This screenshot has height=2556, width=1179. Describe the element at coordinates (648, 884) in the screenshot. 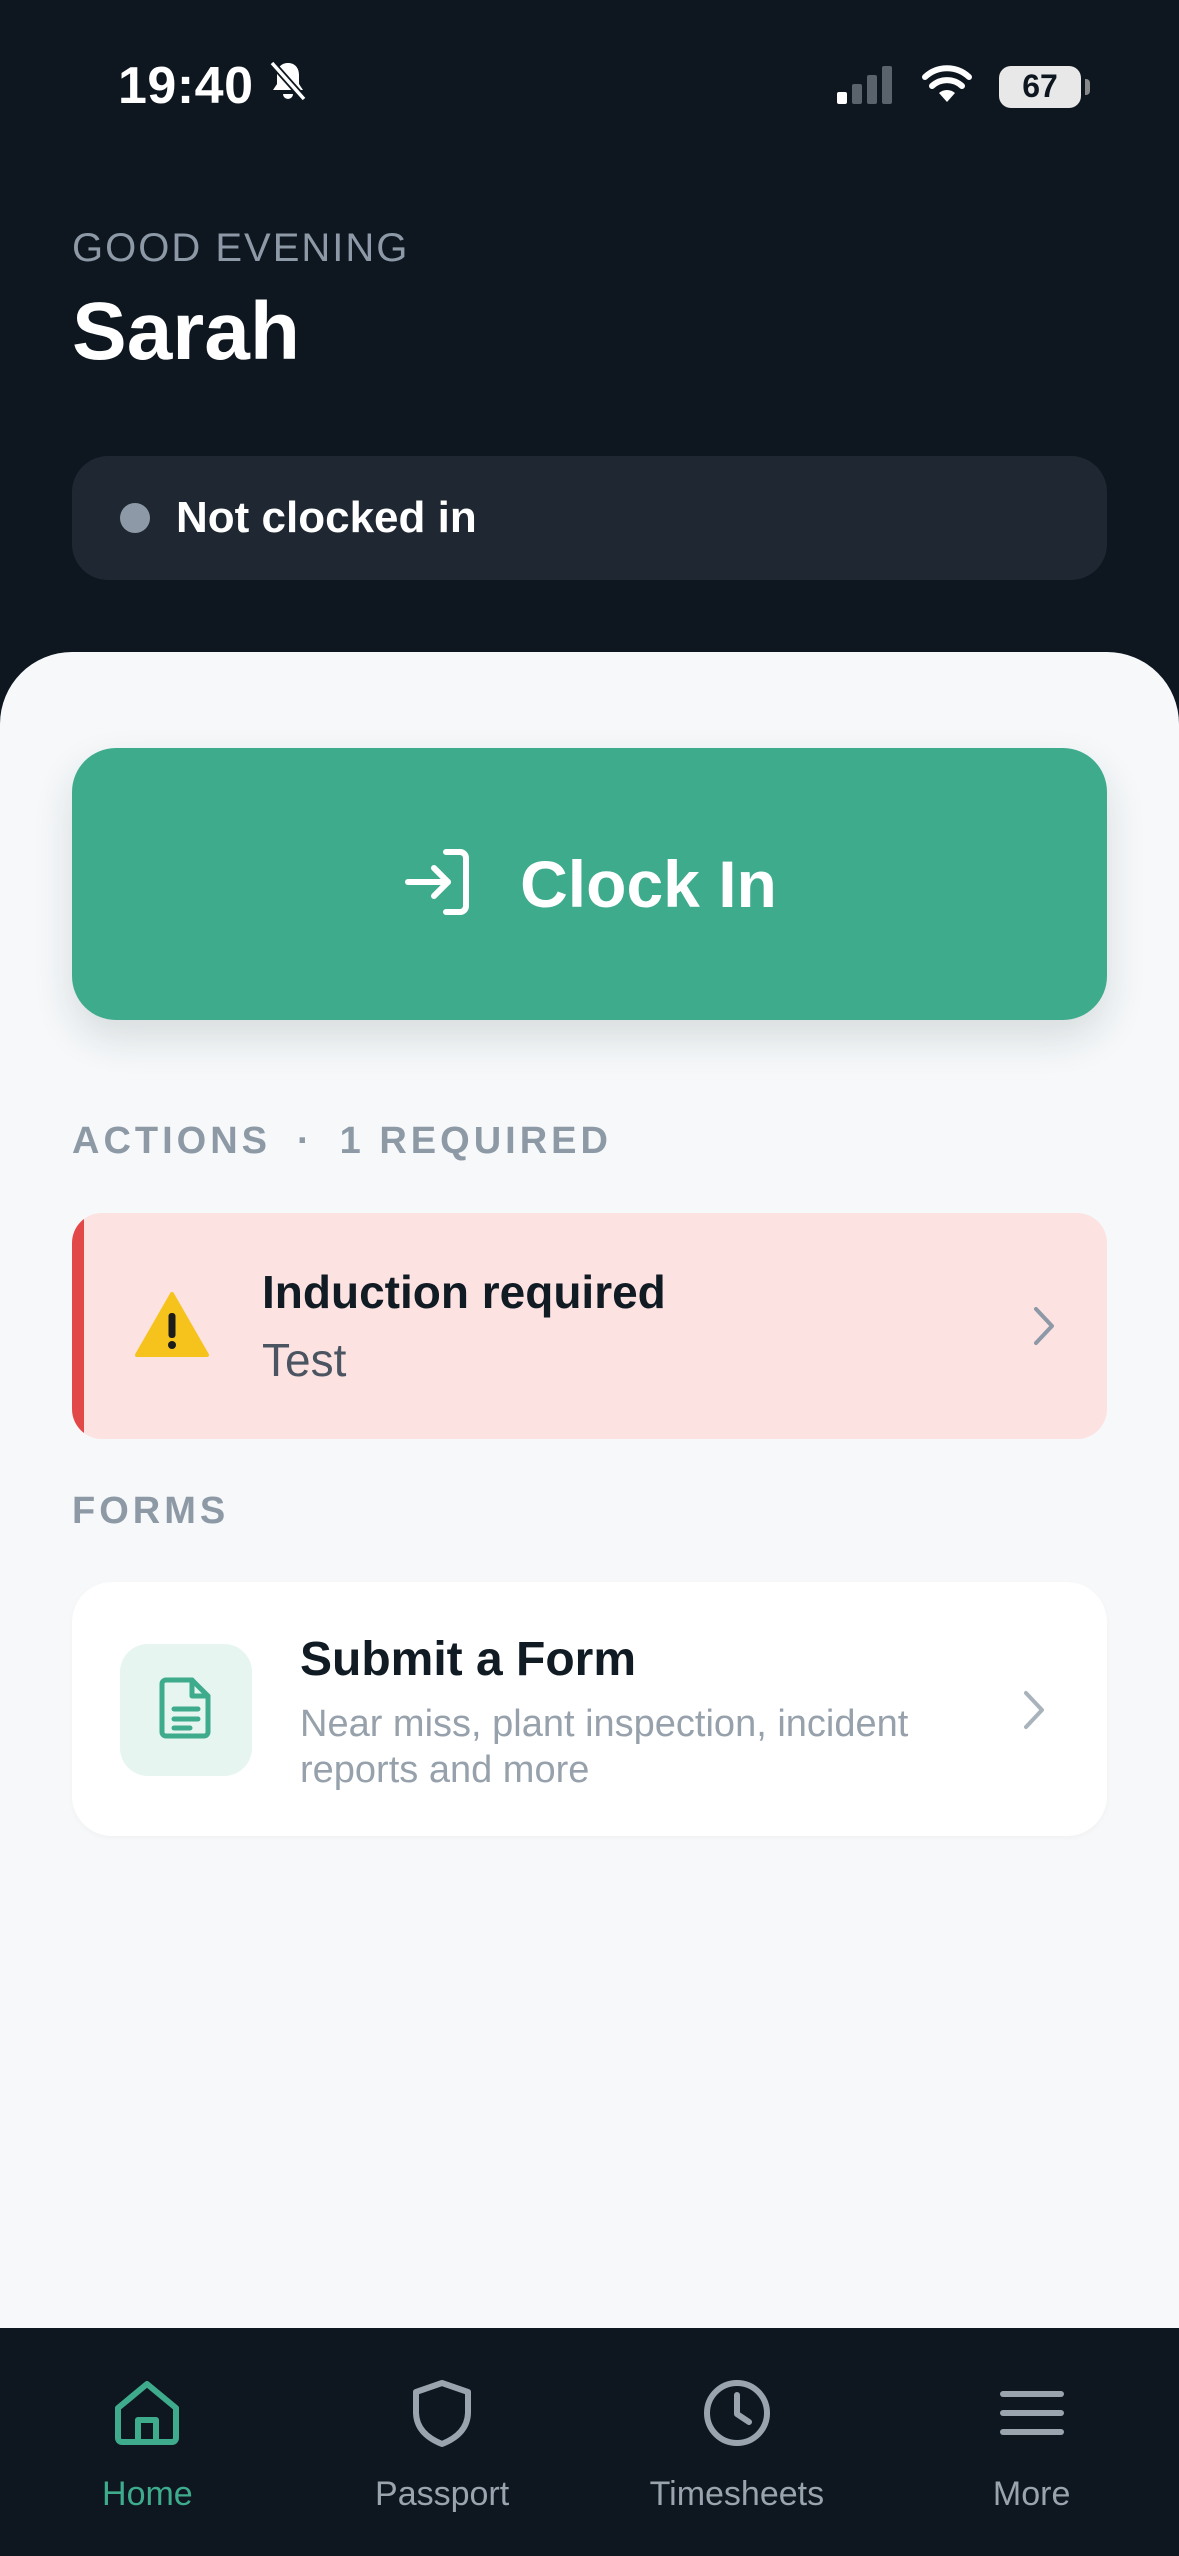

I see `clock-in-label: Clock In` at that location.